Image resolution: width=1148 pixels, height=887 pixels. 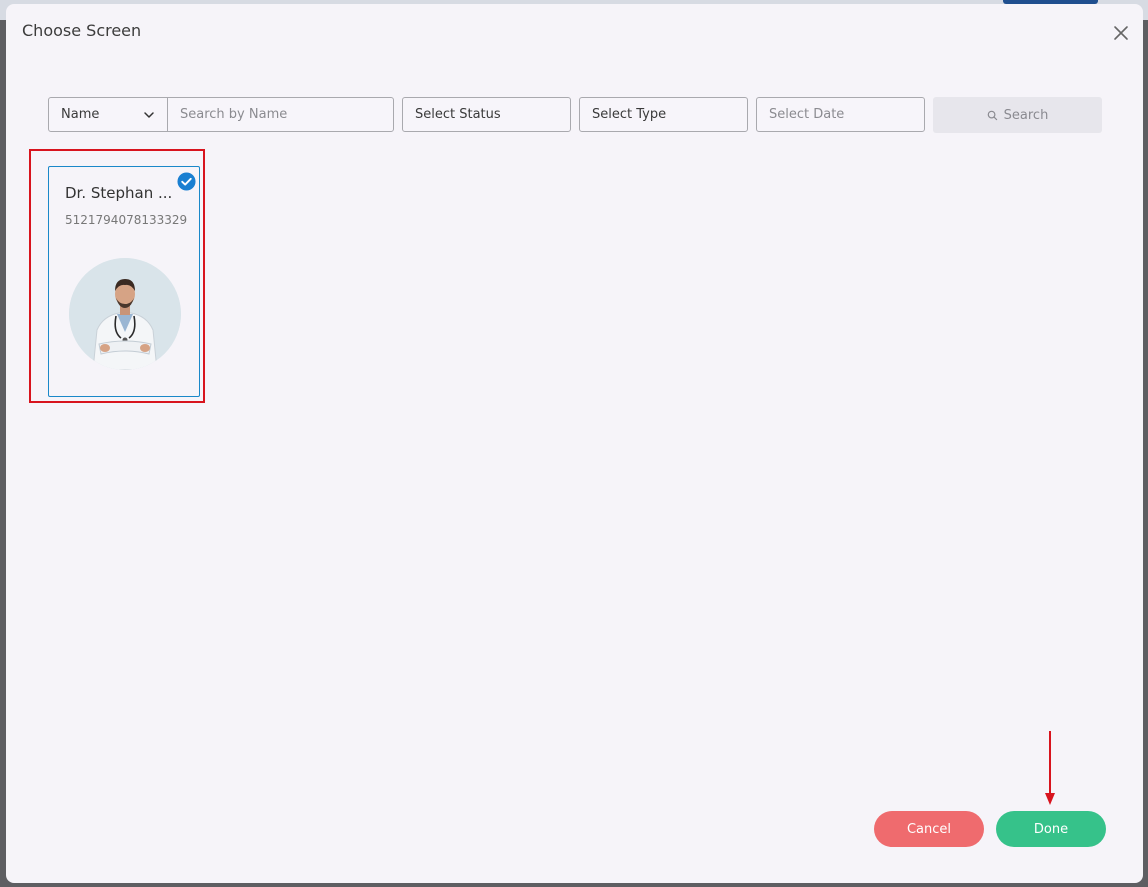 I want to click on done-button-label: Done, so click(x=1051, y=829).